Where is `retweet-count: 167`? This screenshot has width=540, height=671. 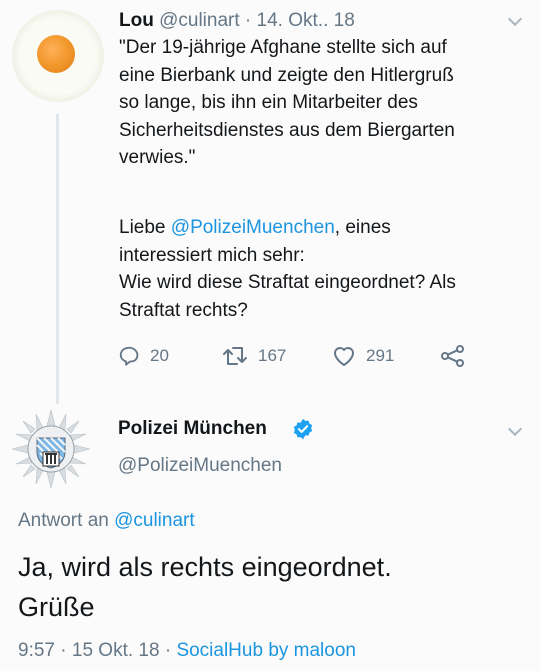
retweet-count: 167 is located at coordinates (272, 355).